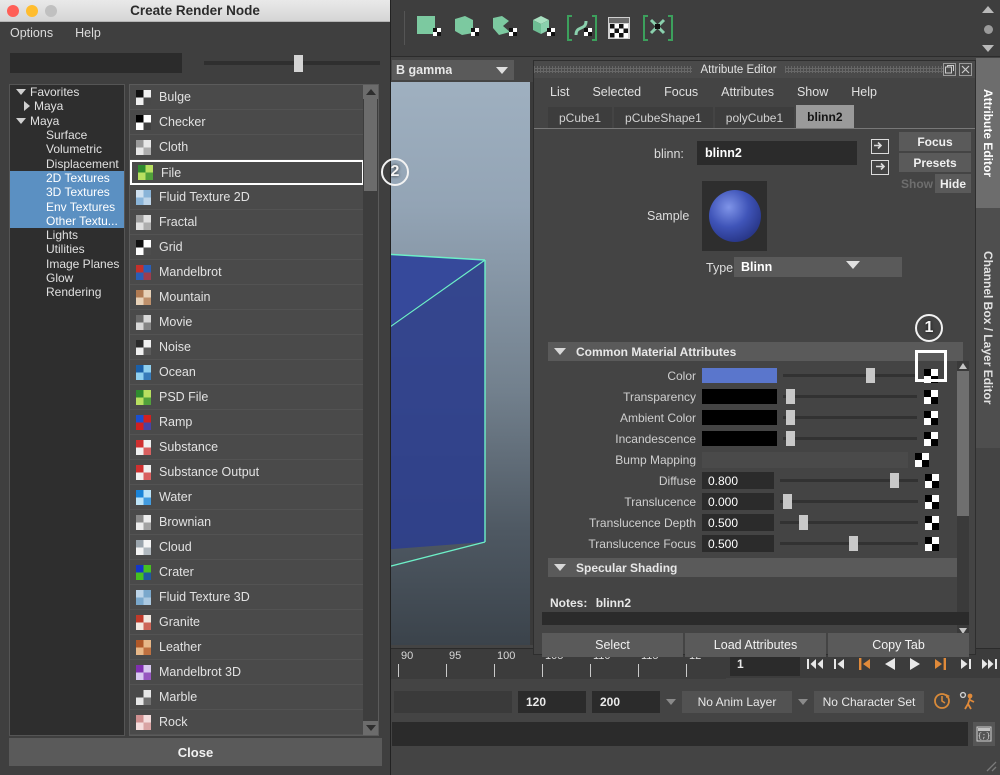 This screenshot has width=1000, height=775. I want to click on playback-end-time-field: 200, so click(626, 702).